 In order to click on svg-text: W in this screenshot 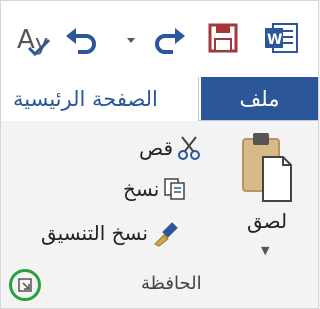, I will do `click(274, 40)`.